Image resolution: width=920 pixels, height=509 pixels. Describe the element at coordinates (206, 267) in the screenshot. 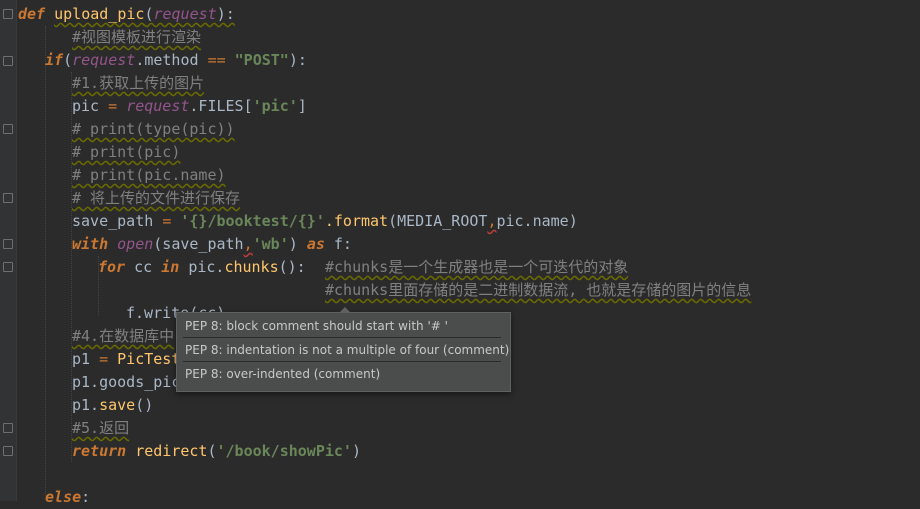

I see `object: pic.` at that location.